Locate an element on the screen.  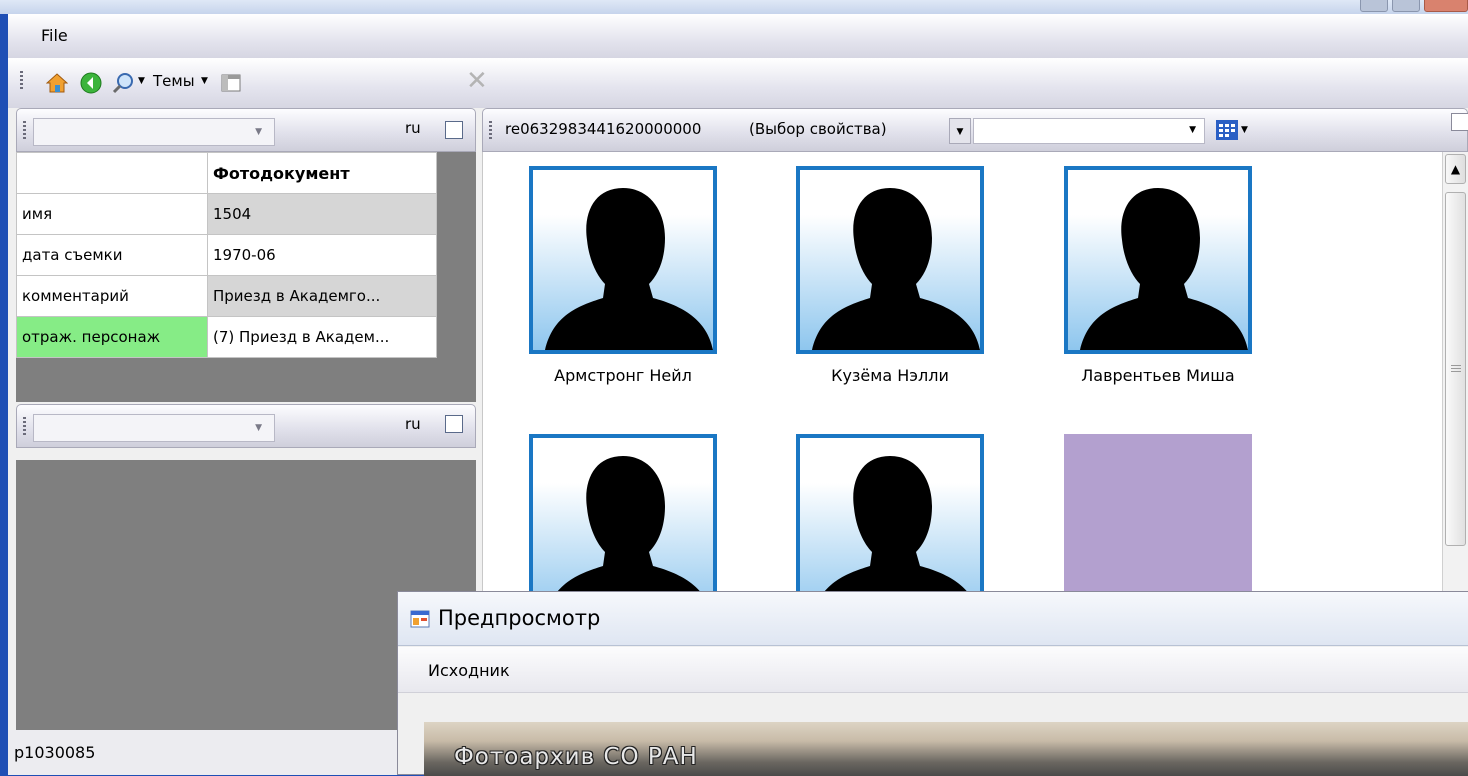
home-icon is located at coordinates (57, 83).